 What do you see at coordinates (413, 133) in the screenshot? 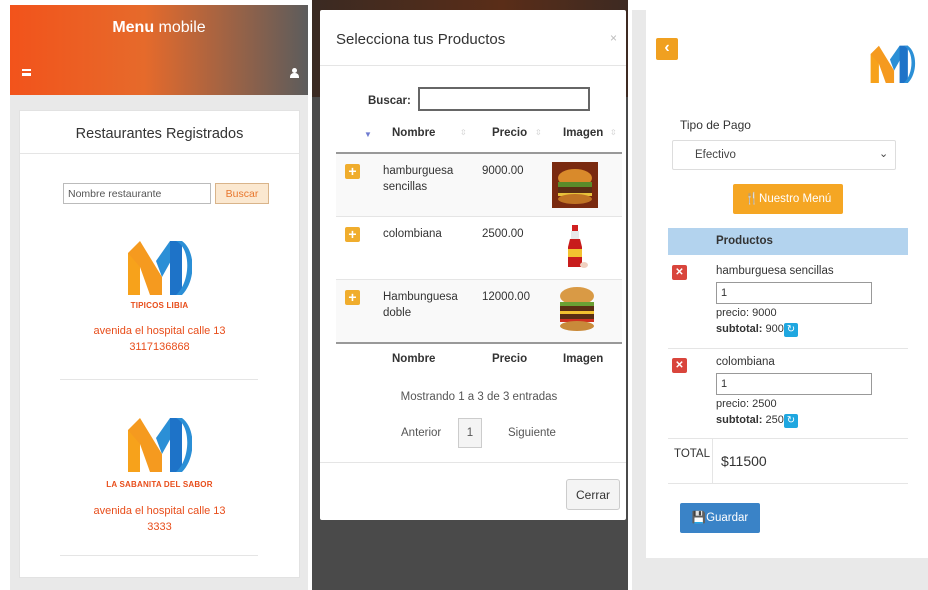
I see `column-header-name: Nombre` at bounding box center [413, 133].